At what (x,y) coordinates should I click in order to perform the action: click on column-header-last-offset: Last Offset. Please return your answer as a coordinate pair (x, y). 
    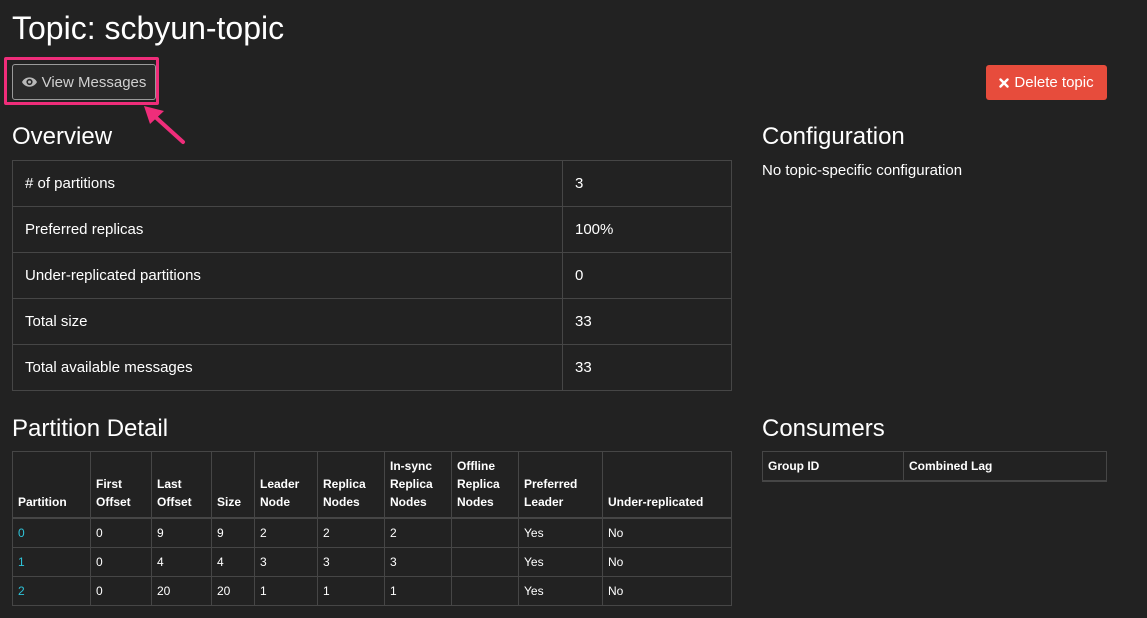
    Looking at the image, I should click on (181, 485).